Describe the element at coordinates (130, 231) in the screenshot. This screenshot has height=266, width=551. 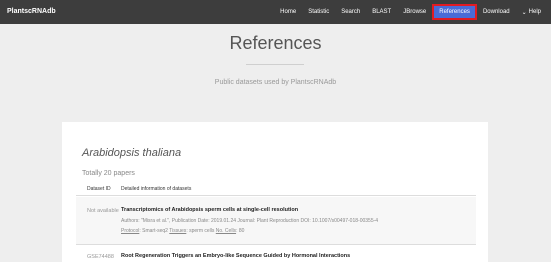
I see `protocol-label: Protocol` at that location.